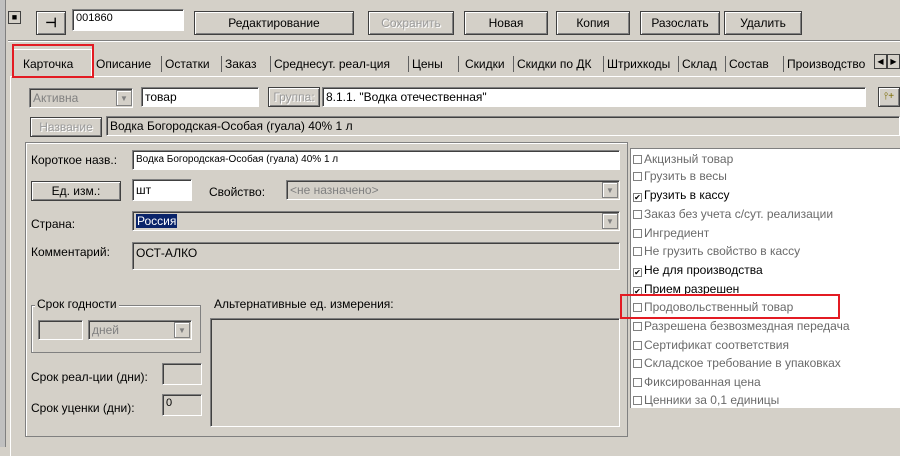  Describe the element at coordinates (427, 64) in the screenshot. I see `tab-prices: Цены` at that location.